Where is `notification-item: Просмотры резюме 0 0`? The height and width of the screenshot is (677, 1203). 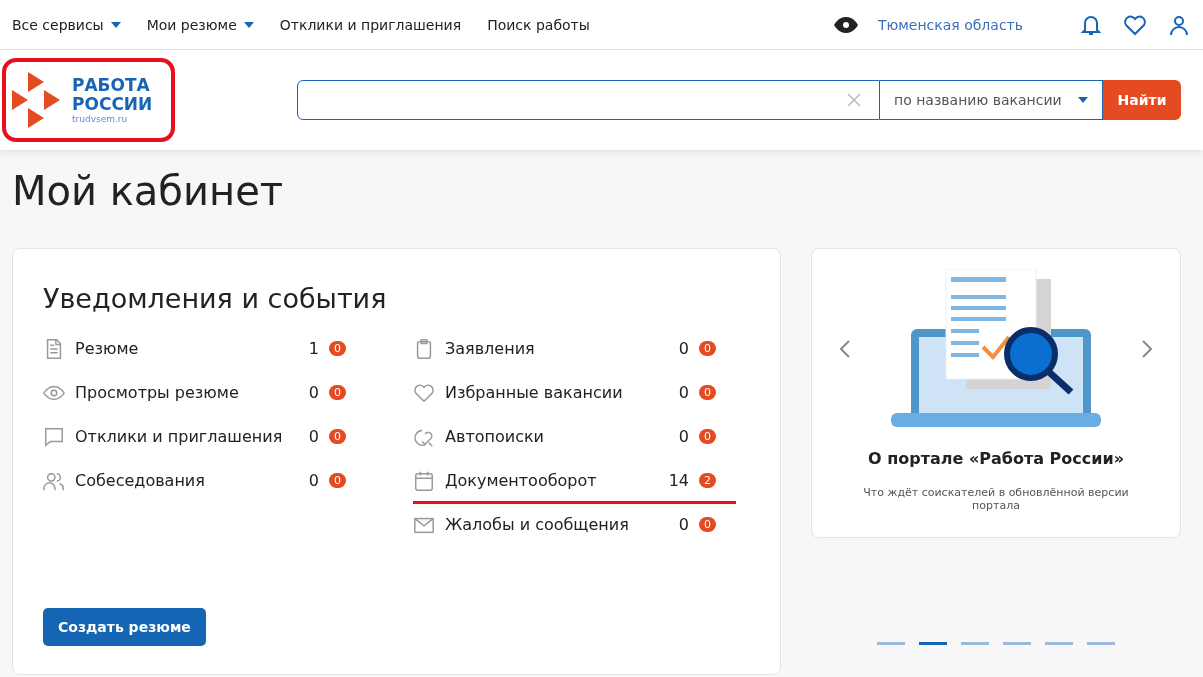
notification-item: Просмотры резюме 0 0 is located at coordinates (204, 394).